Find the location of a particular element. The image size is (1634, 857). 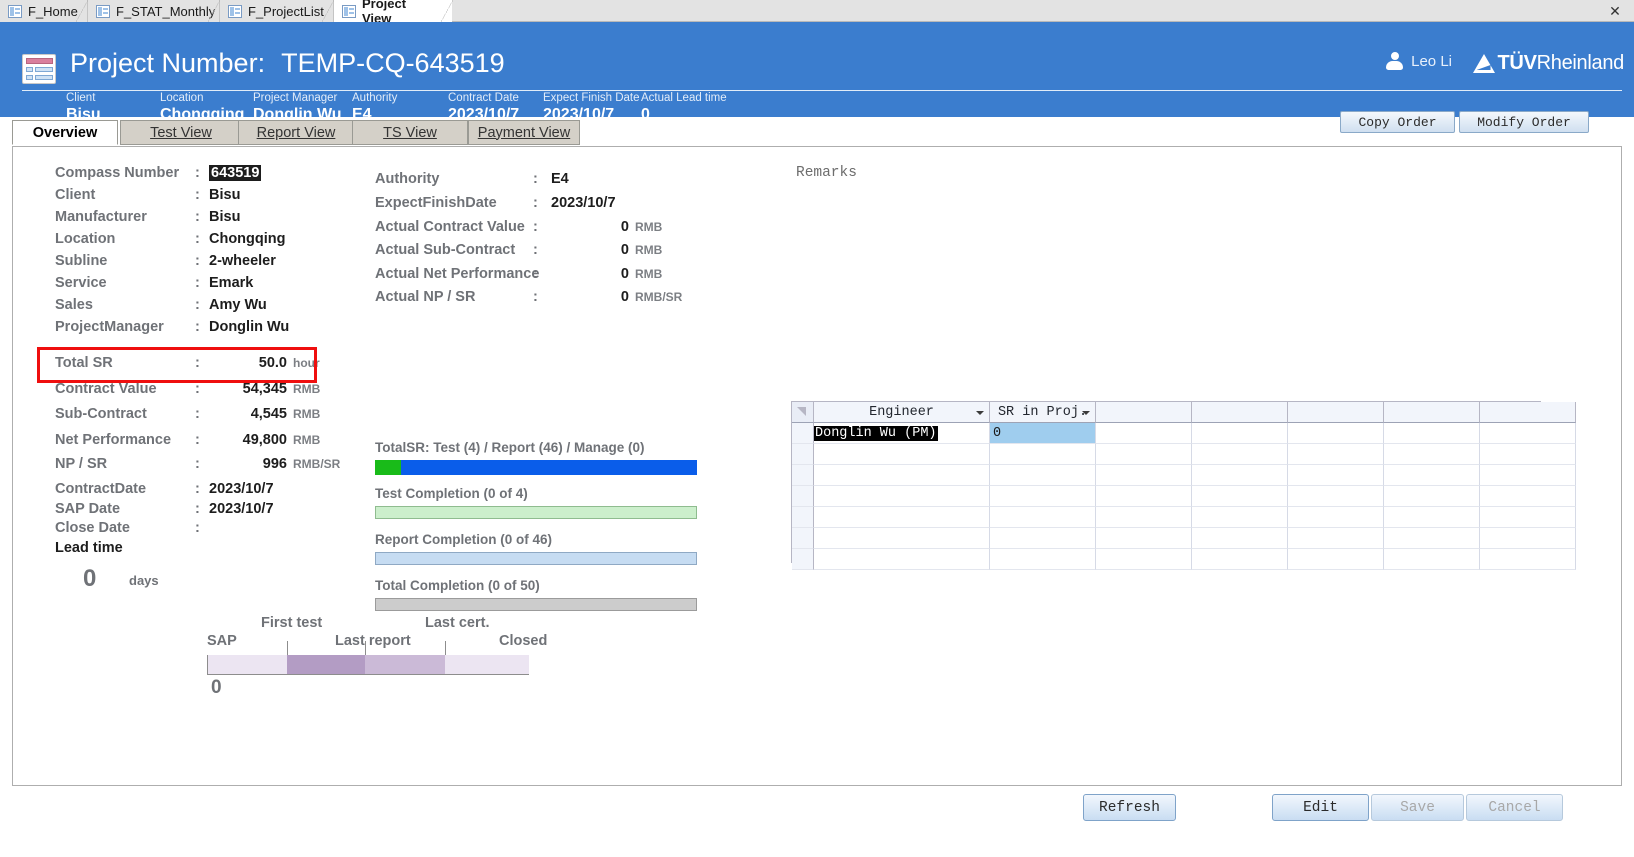

tab-test-view: Test View is located at coordinates (181, 132).